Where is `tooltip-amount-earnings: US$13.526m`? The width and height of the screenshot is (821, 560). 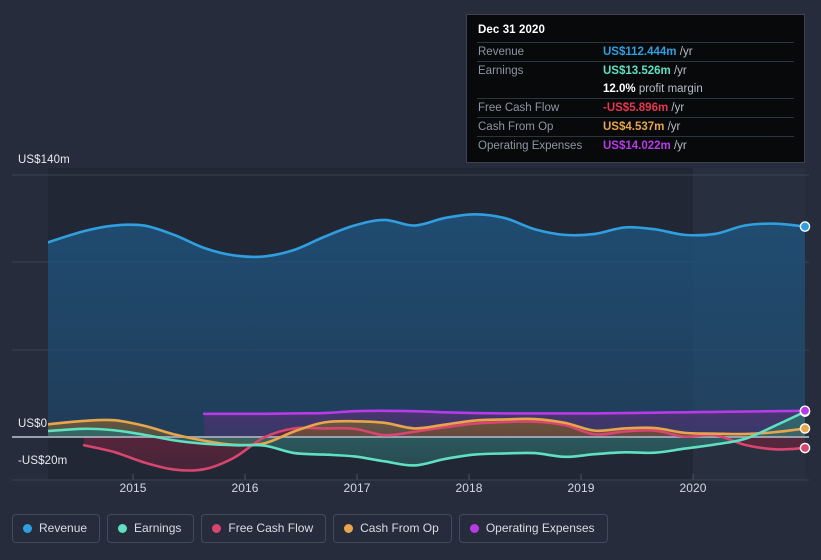 tooltip-amount-earnings: US$13.526m is located at coordinates (637, 71).